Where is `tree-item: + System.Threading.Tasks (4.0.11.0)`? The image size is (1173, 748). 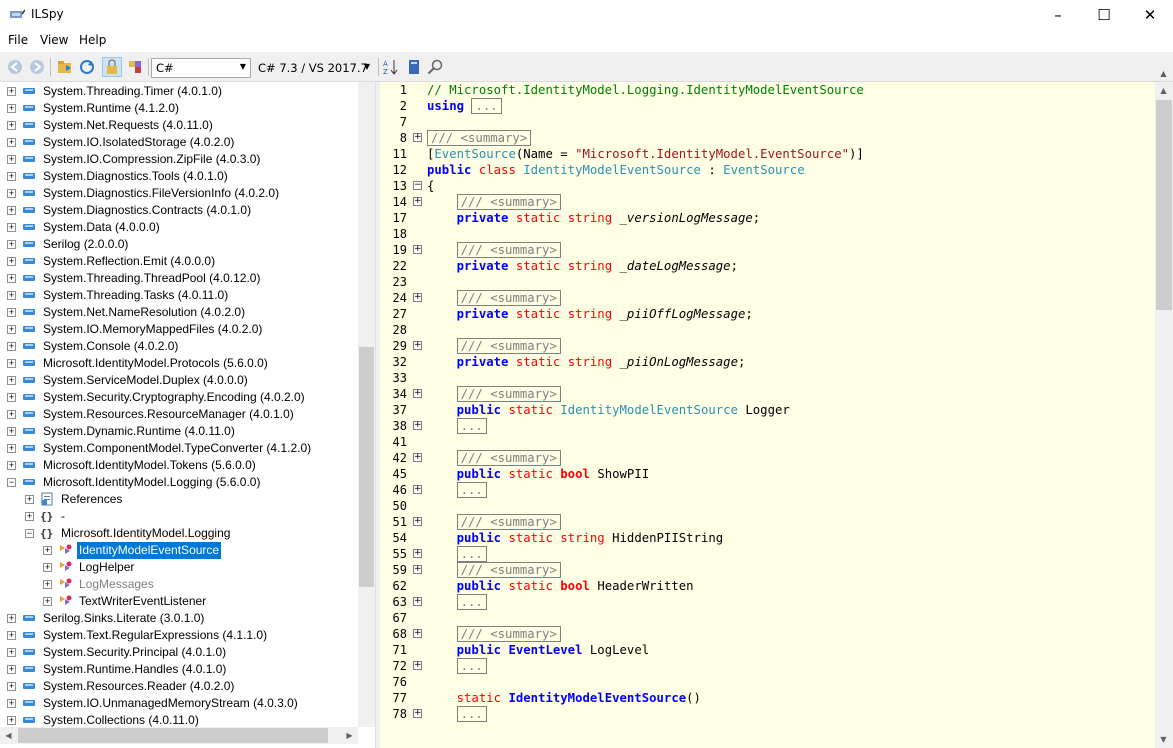 tree-item: + System.Threading.Tasks (4.0.11.0) is located at coordinates (179, 295).